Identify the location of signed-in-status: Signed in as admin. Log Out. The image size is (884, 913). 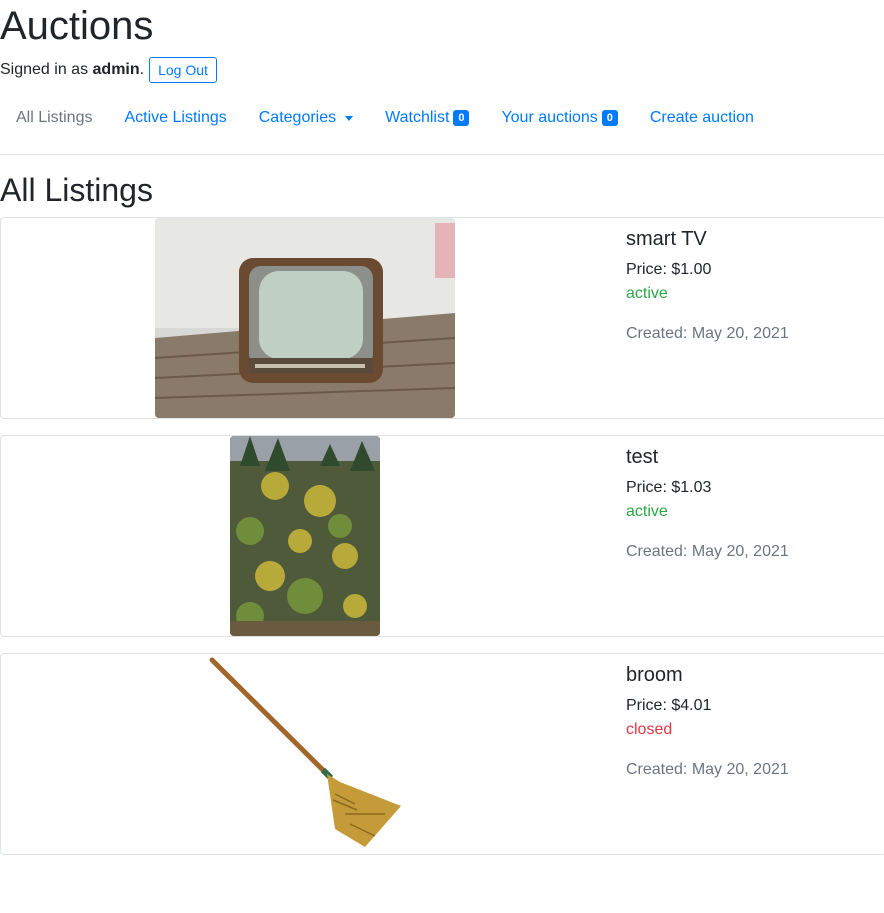
(108, 70).